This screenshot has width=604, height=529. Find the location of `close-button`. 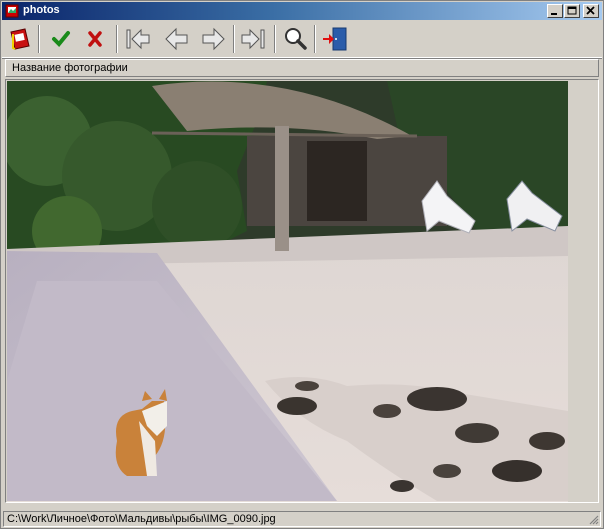

close-button is located at coordinates (591, 11).